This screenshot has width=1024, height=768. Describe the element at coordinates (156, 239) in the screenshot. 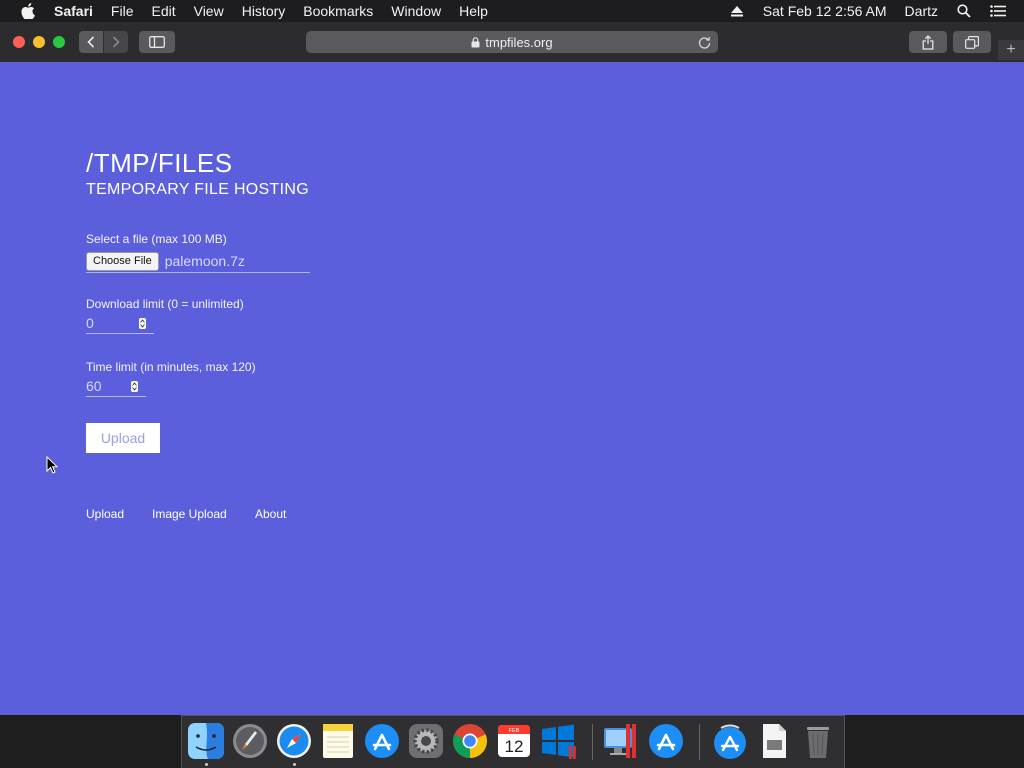

I see `file-field-label: Select a file (max 100 MB)` at that location.